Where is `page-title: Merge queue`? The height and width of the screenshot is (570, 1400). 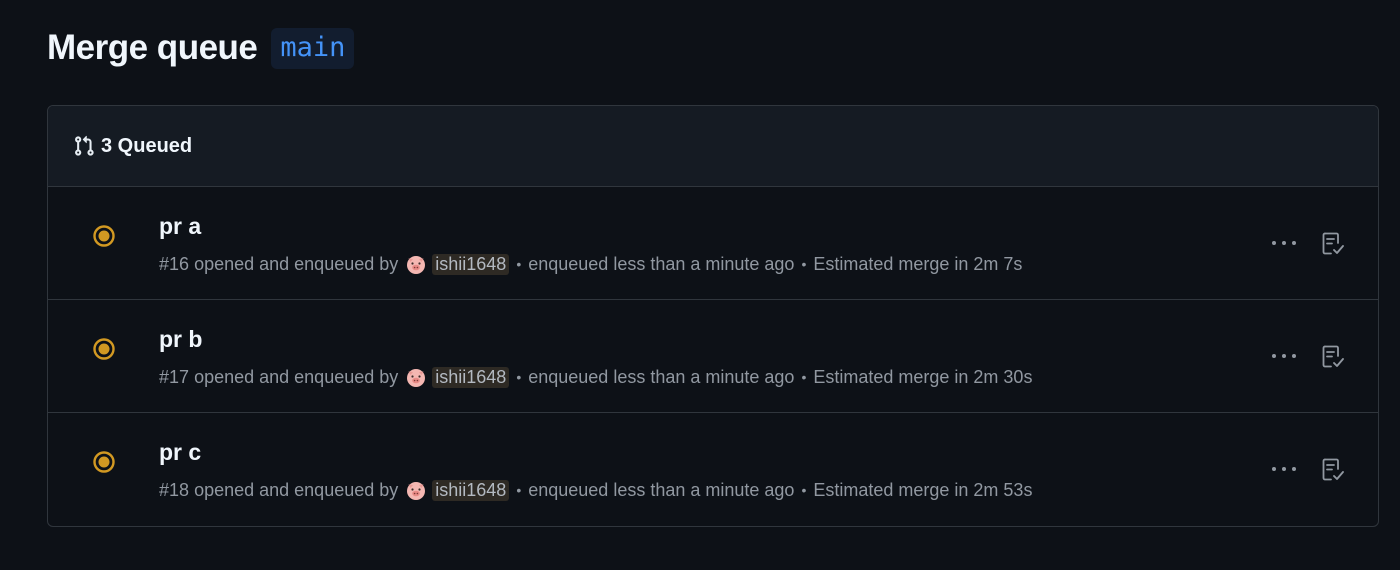
page-title: Merge queue is located at coordinates (152, 47).